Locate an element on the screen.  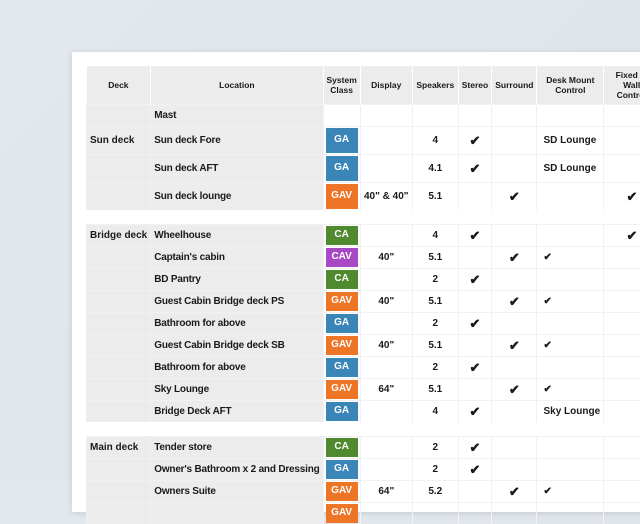
deck-cell is located at coordinates (119, 197).